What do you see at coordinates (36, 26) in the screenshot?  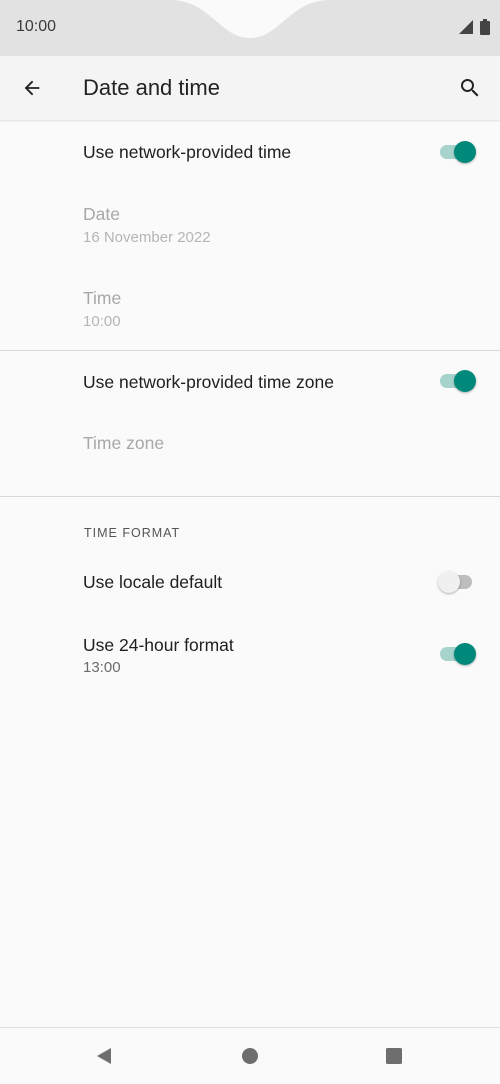 I see `status-time: 10:00` at bounding box center [36, 26].